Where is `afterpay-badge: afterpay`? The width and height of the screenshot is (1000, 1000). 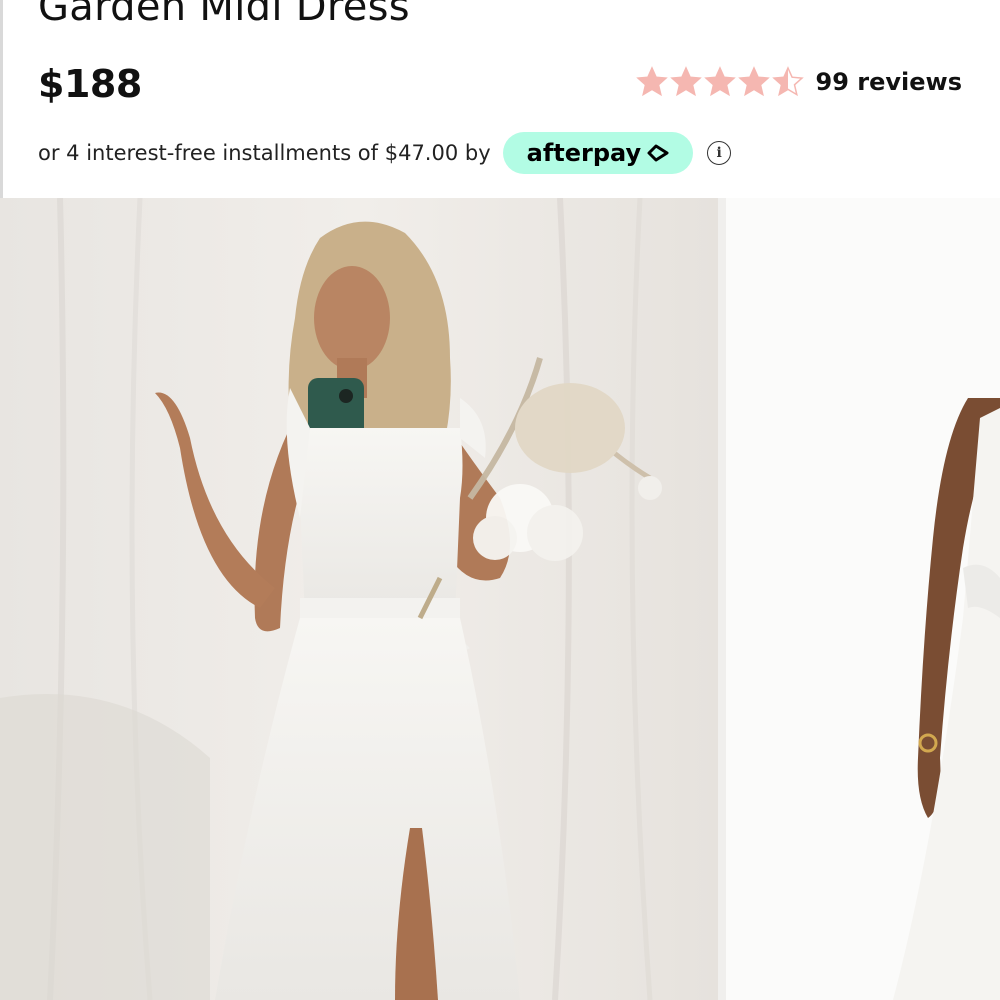
afterpay-badge: afterpay is located at coordinates (598, 153).